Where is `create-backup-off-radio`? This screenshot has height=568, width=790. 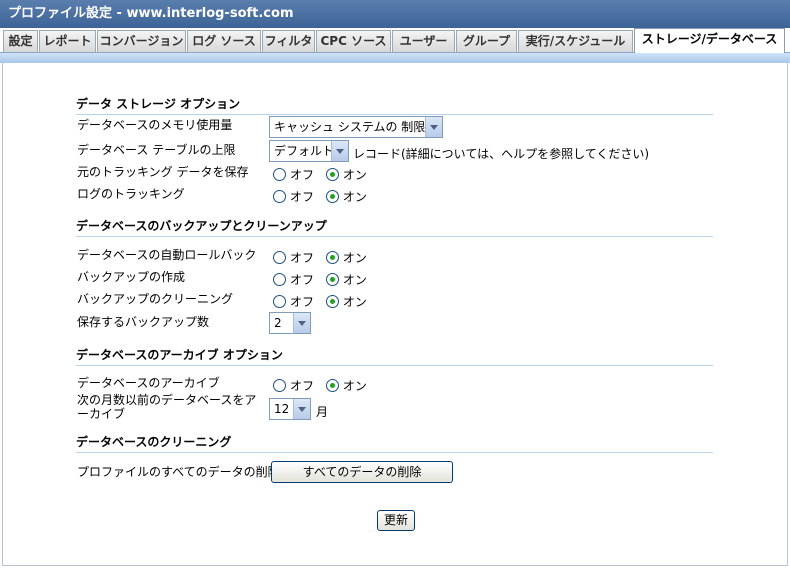
create-backup-off-radio is located at coordinates (279, 279).